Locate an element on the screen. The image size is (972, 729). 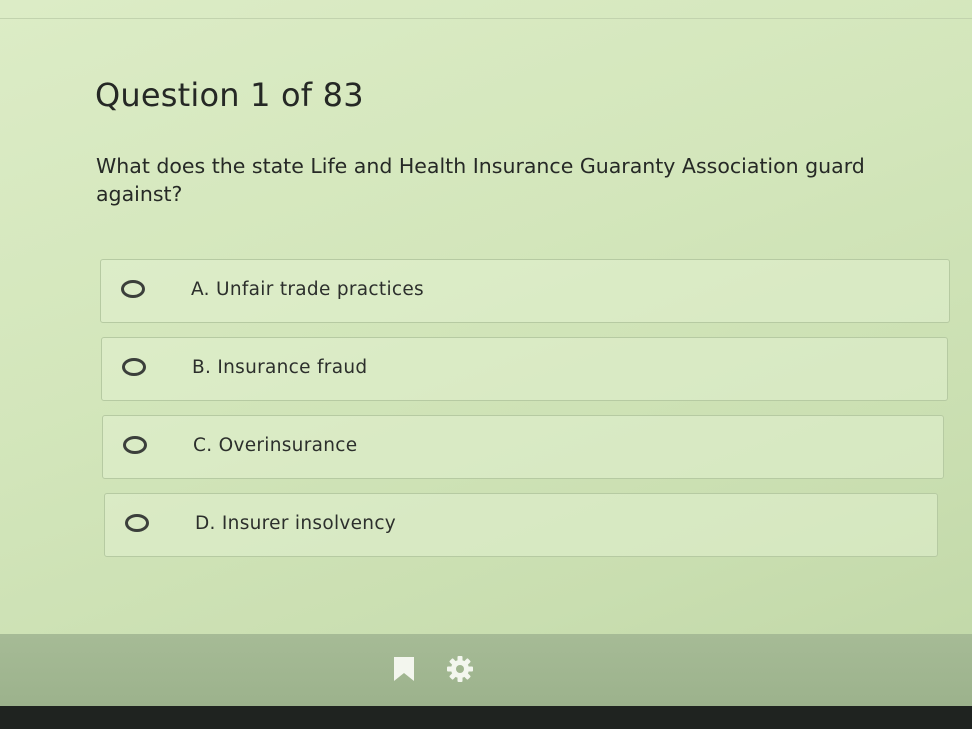
answer-option-a: A. Unfair trade practices is located at coordinates (525, 291).